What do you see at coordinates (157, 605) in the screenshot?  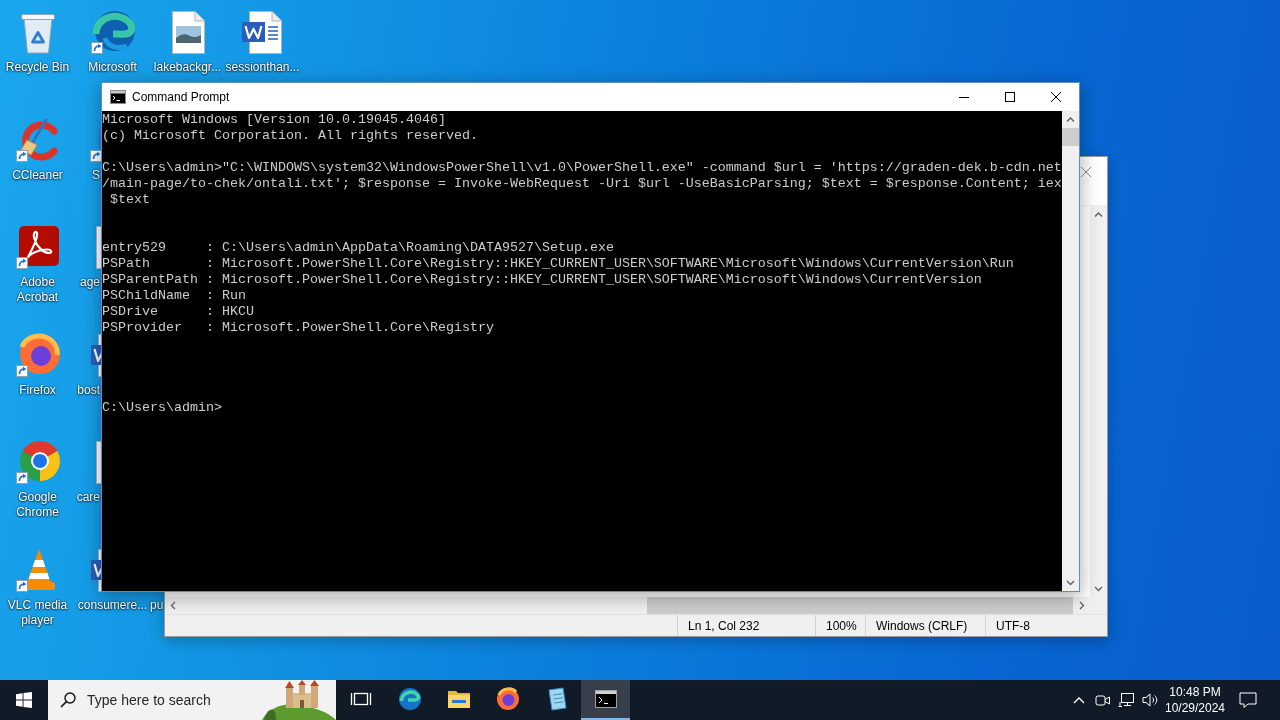 I see `desktop-icon-label: pu` at bounding box center [157, 605].